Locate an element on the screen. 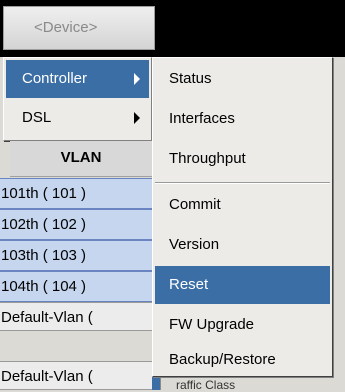 The width and height of the screenshot is (345, 392). menu-item-fw-upgrade: FW Upgrade is located at coordinates (242, 325).